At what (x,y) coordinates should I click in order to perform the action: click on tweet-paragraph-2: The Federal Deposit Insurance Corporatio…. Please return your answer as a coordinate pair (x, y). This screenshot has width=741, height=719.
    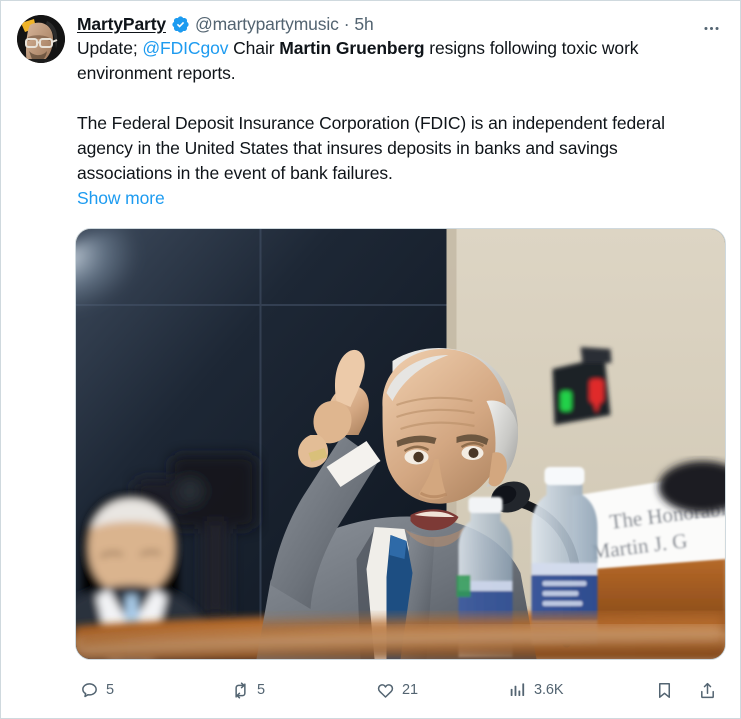
    Looking at the image, I should click on (371, 148).